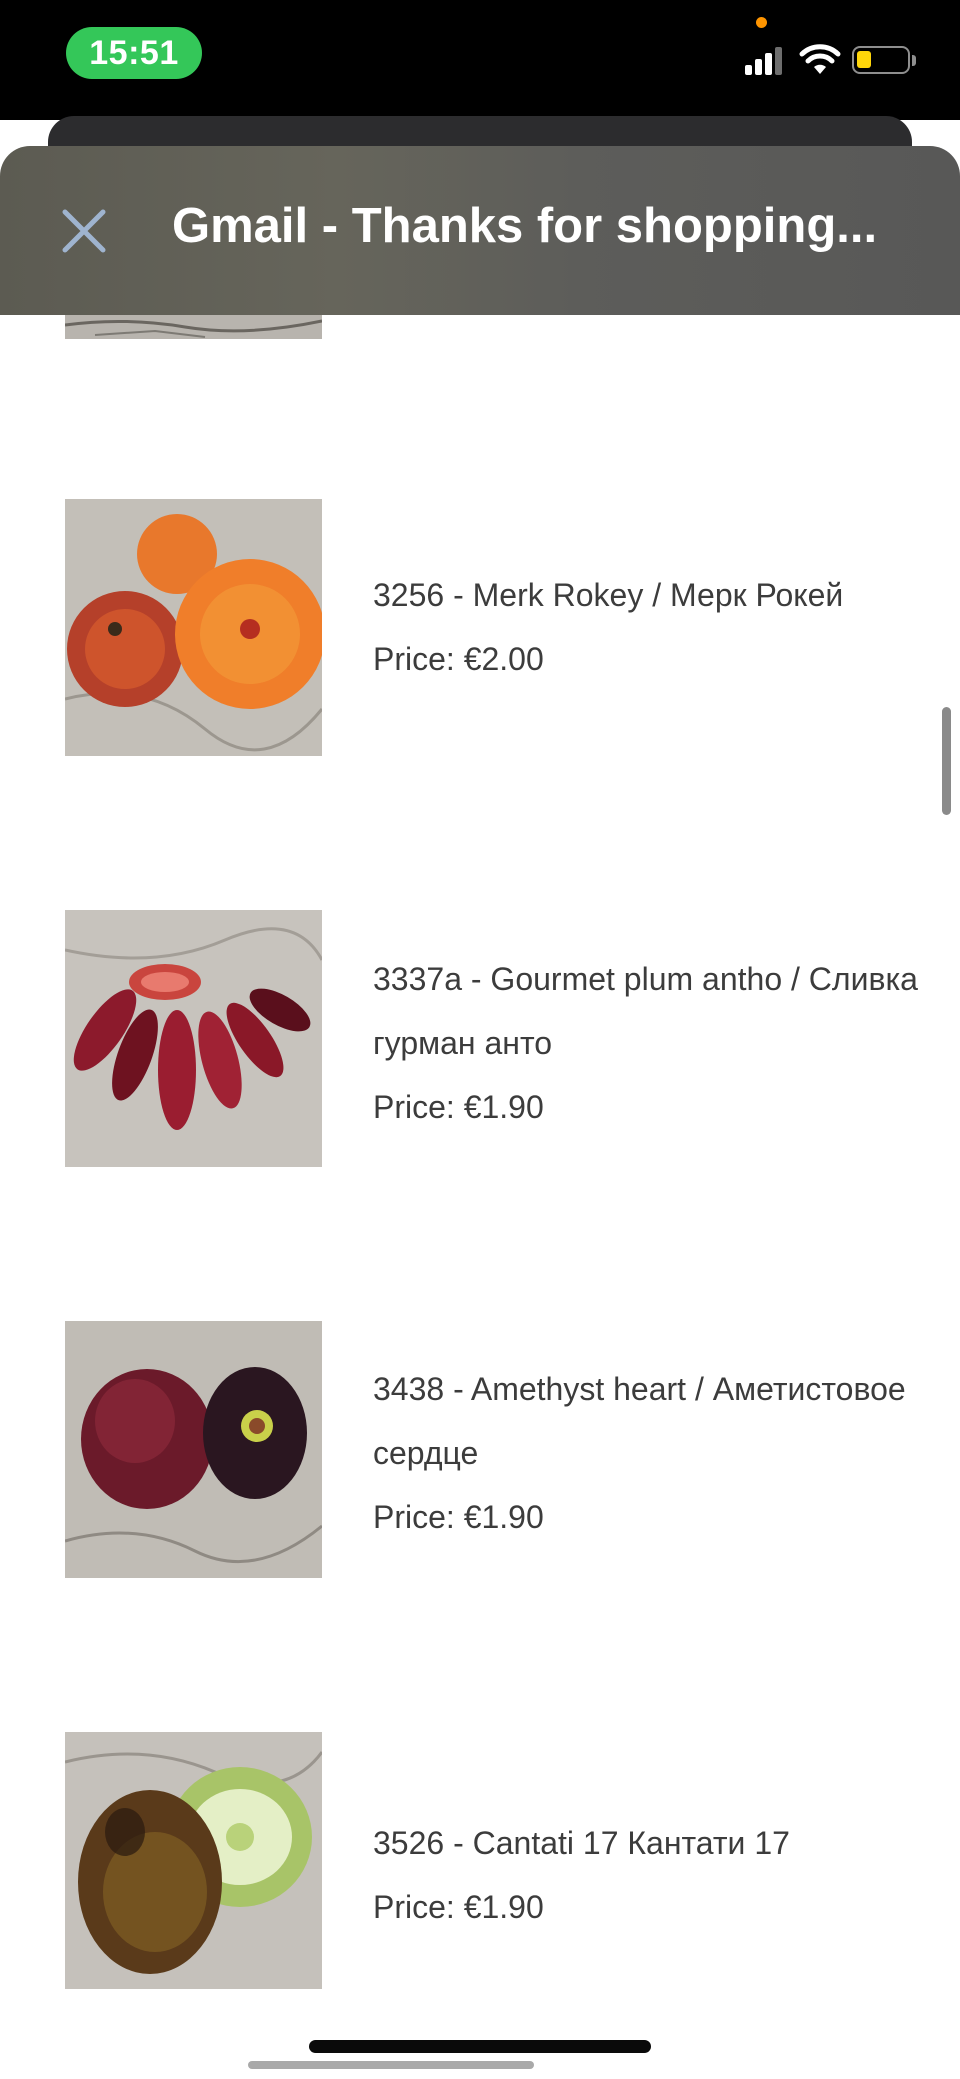 This screenshot has height=2079, width=960. What do you see at coordinates (134, 53) in the screenshot?
I see `status-time: 15:51` at bounding box center [134, 53].